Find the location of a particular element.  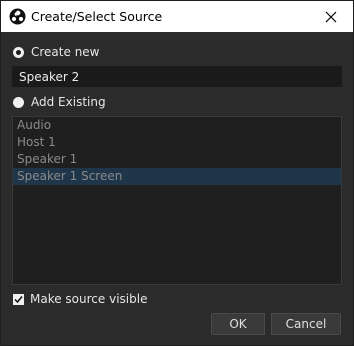

list-item: Speaker 1 is located at coordinates (177, 159).